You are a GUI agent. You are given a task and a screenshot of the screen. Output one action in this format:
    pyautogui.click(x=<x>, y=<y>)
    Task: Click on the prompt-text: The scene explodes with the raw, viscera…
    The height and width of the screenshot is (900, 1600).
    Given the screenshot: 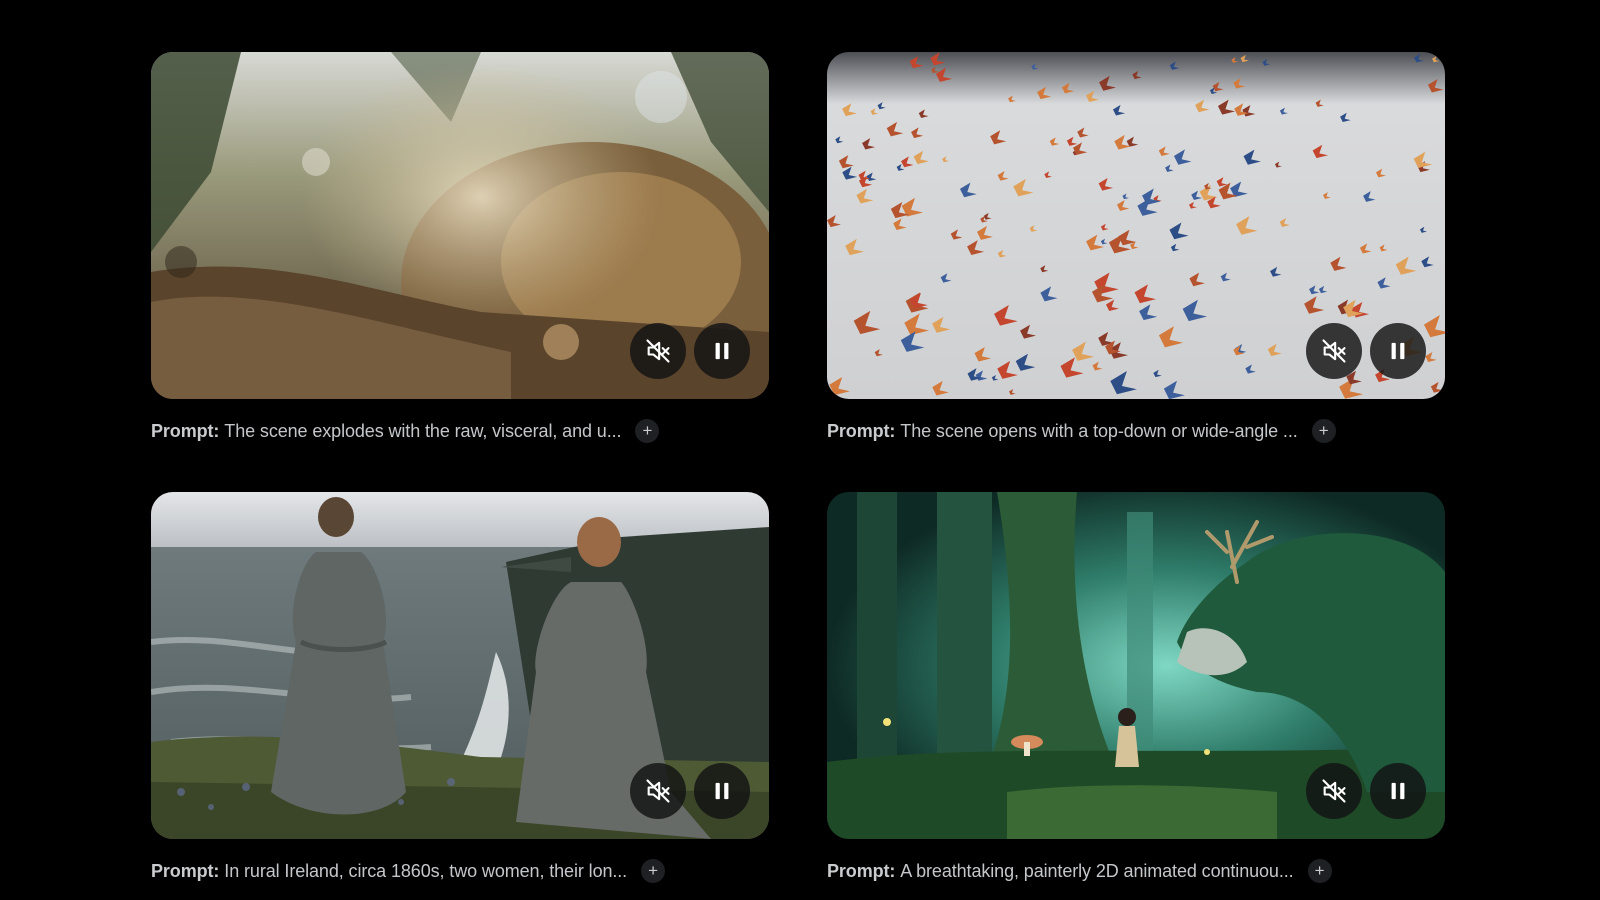 What is the action you would take?
    pyautogui.click(x=423, y=430)
    